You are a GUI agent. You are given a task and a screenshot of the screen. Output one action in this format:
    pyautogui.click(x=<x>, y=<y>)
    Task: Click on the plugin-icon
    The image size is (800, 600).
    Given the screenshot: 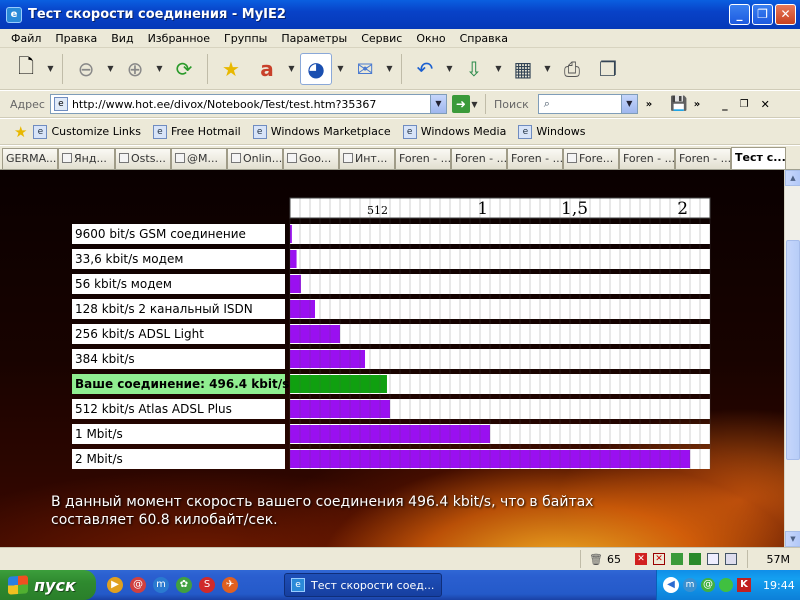 What is the action you would take?
    pyautogui.click(x=677, y=559)
    